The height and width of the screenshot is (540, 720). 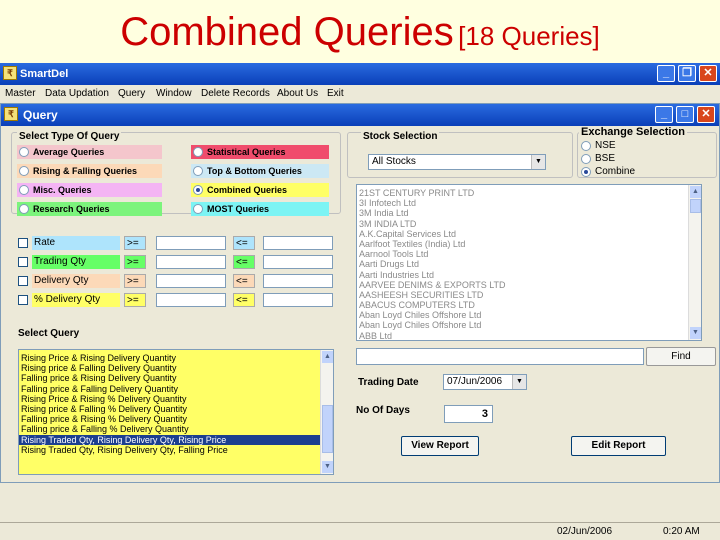 What do you see at coordinates (633, 132) in the screenshot?
I see `exchange-selection-label: Exchange Selection` at bounding box center [633, 132].